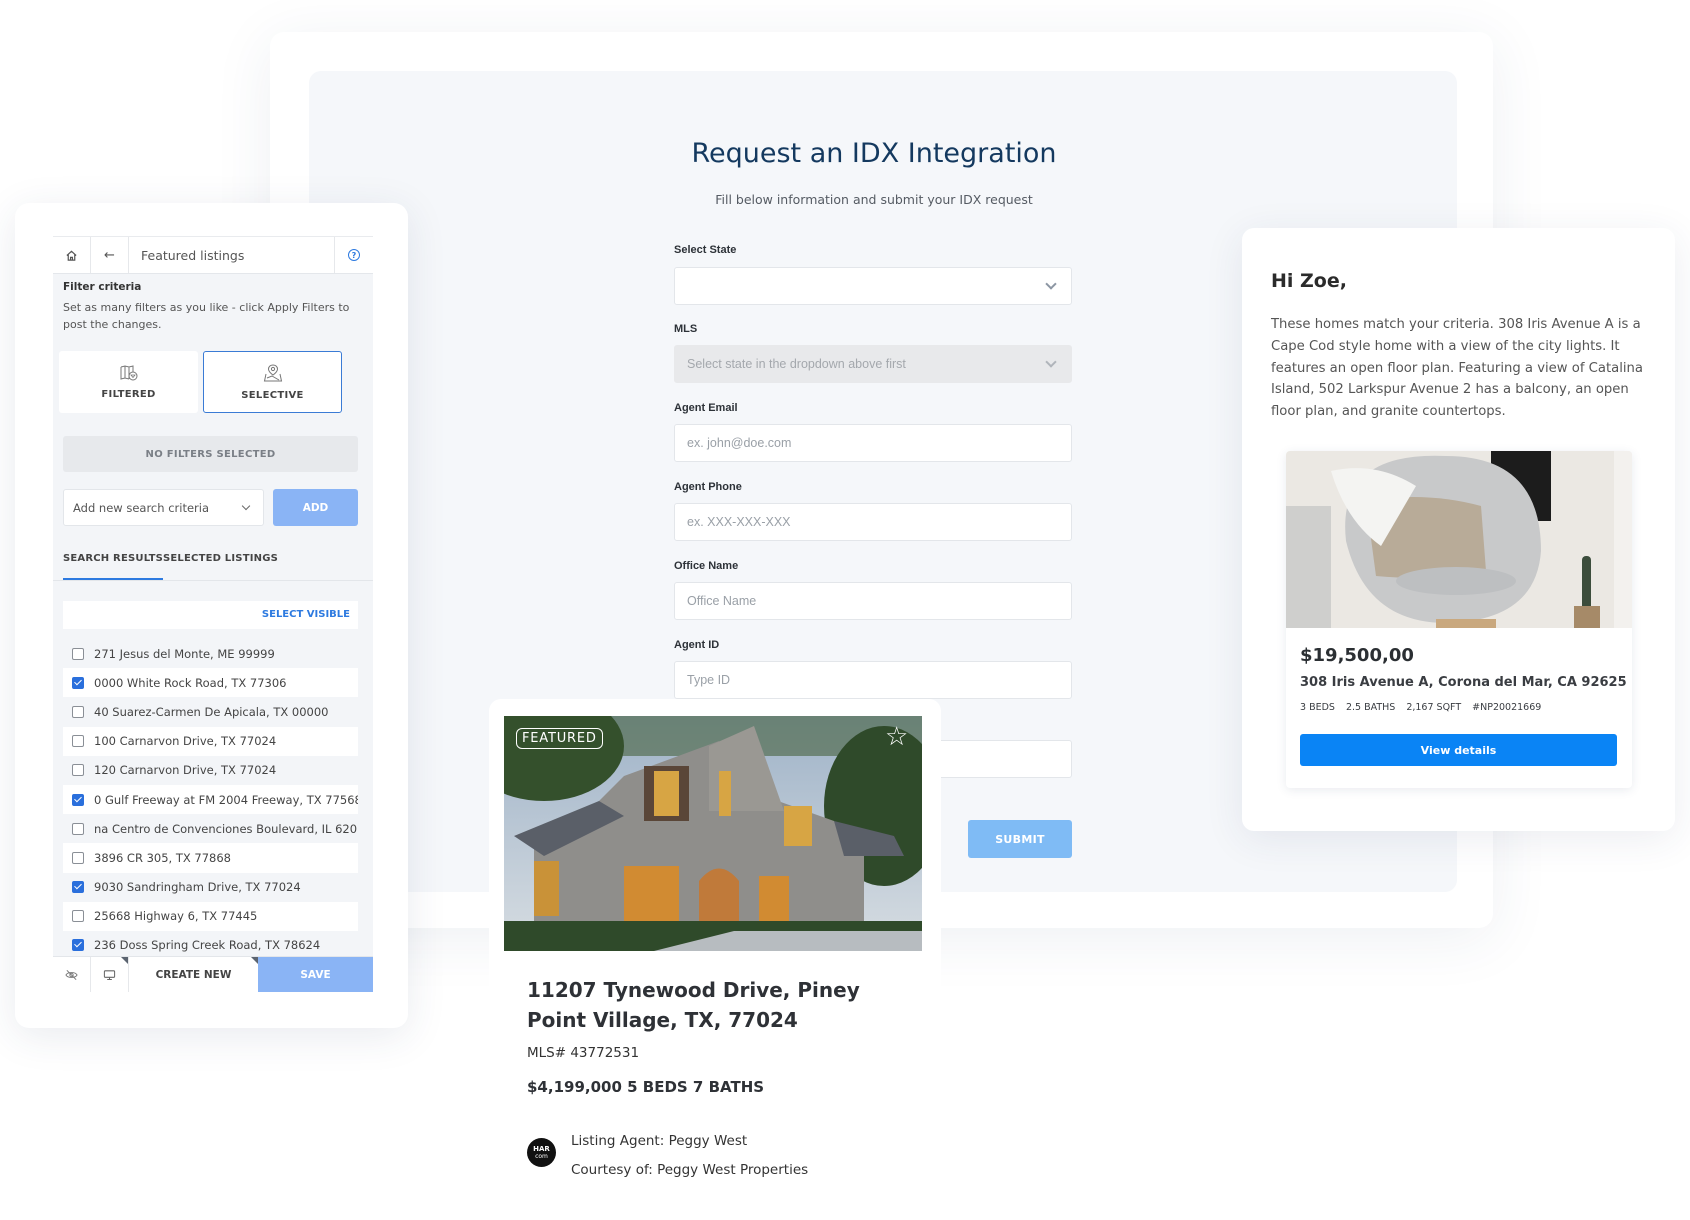 This screenshot has height=1220, width=1690. What do you see at coordinates (315, 974) in the screenshot?
I see `save-button: SAVE` at bounding box center [315, 974].